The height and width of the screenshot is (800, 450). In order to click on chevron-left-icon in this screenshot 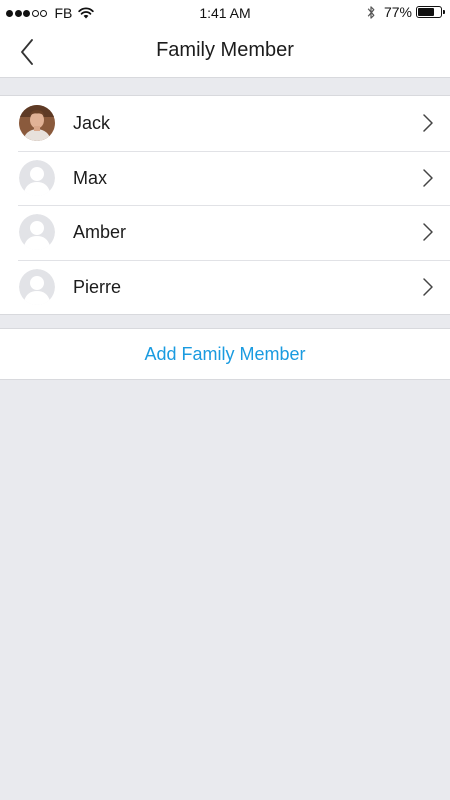, I will do `click(27, 52)`.